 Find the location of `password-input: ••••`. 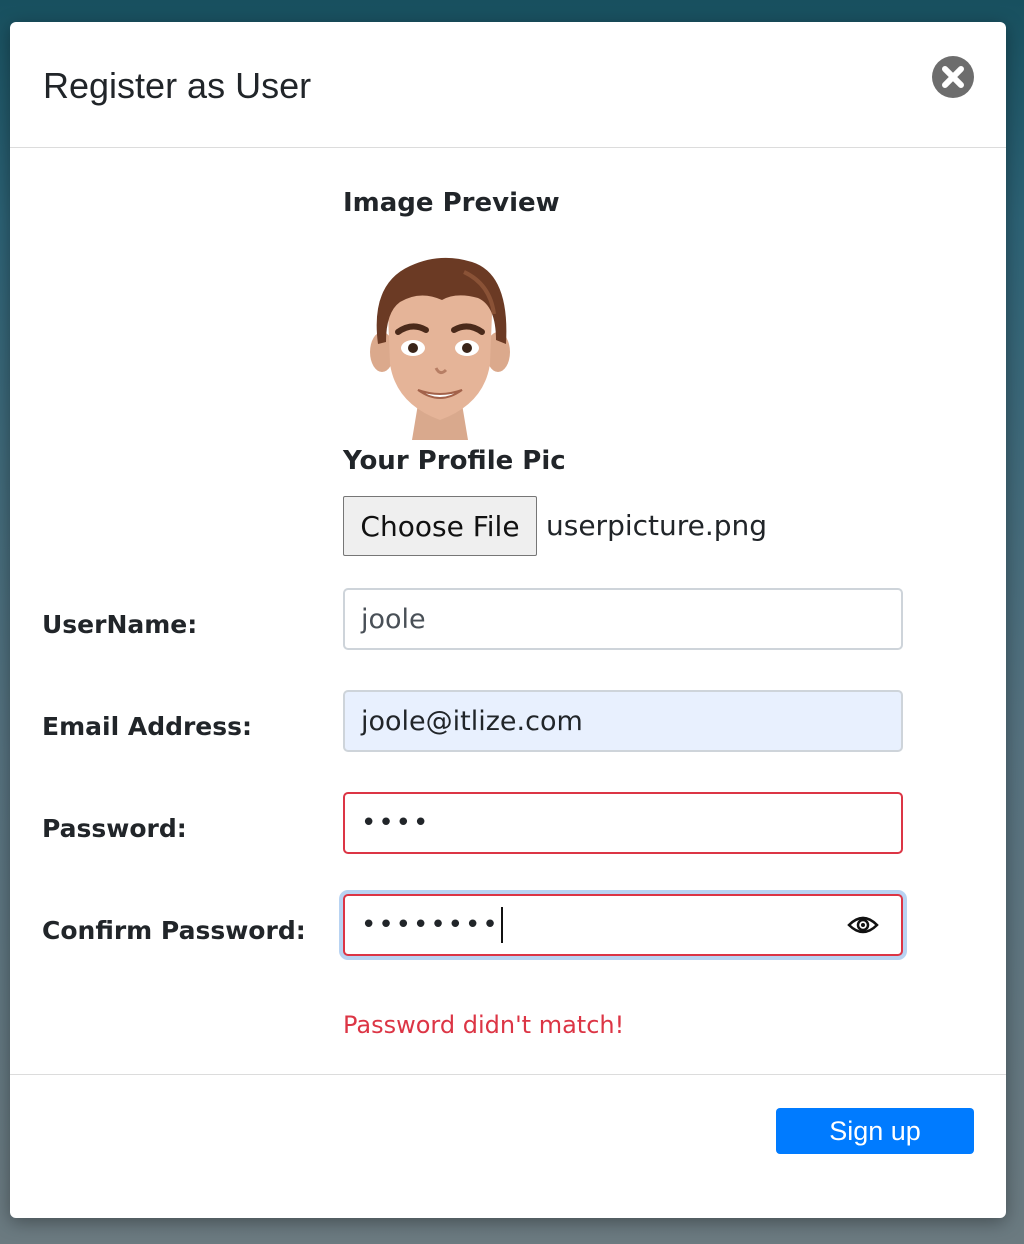

password-input: •••• is located at coordinates (623, 823).